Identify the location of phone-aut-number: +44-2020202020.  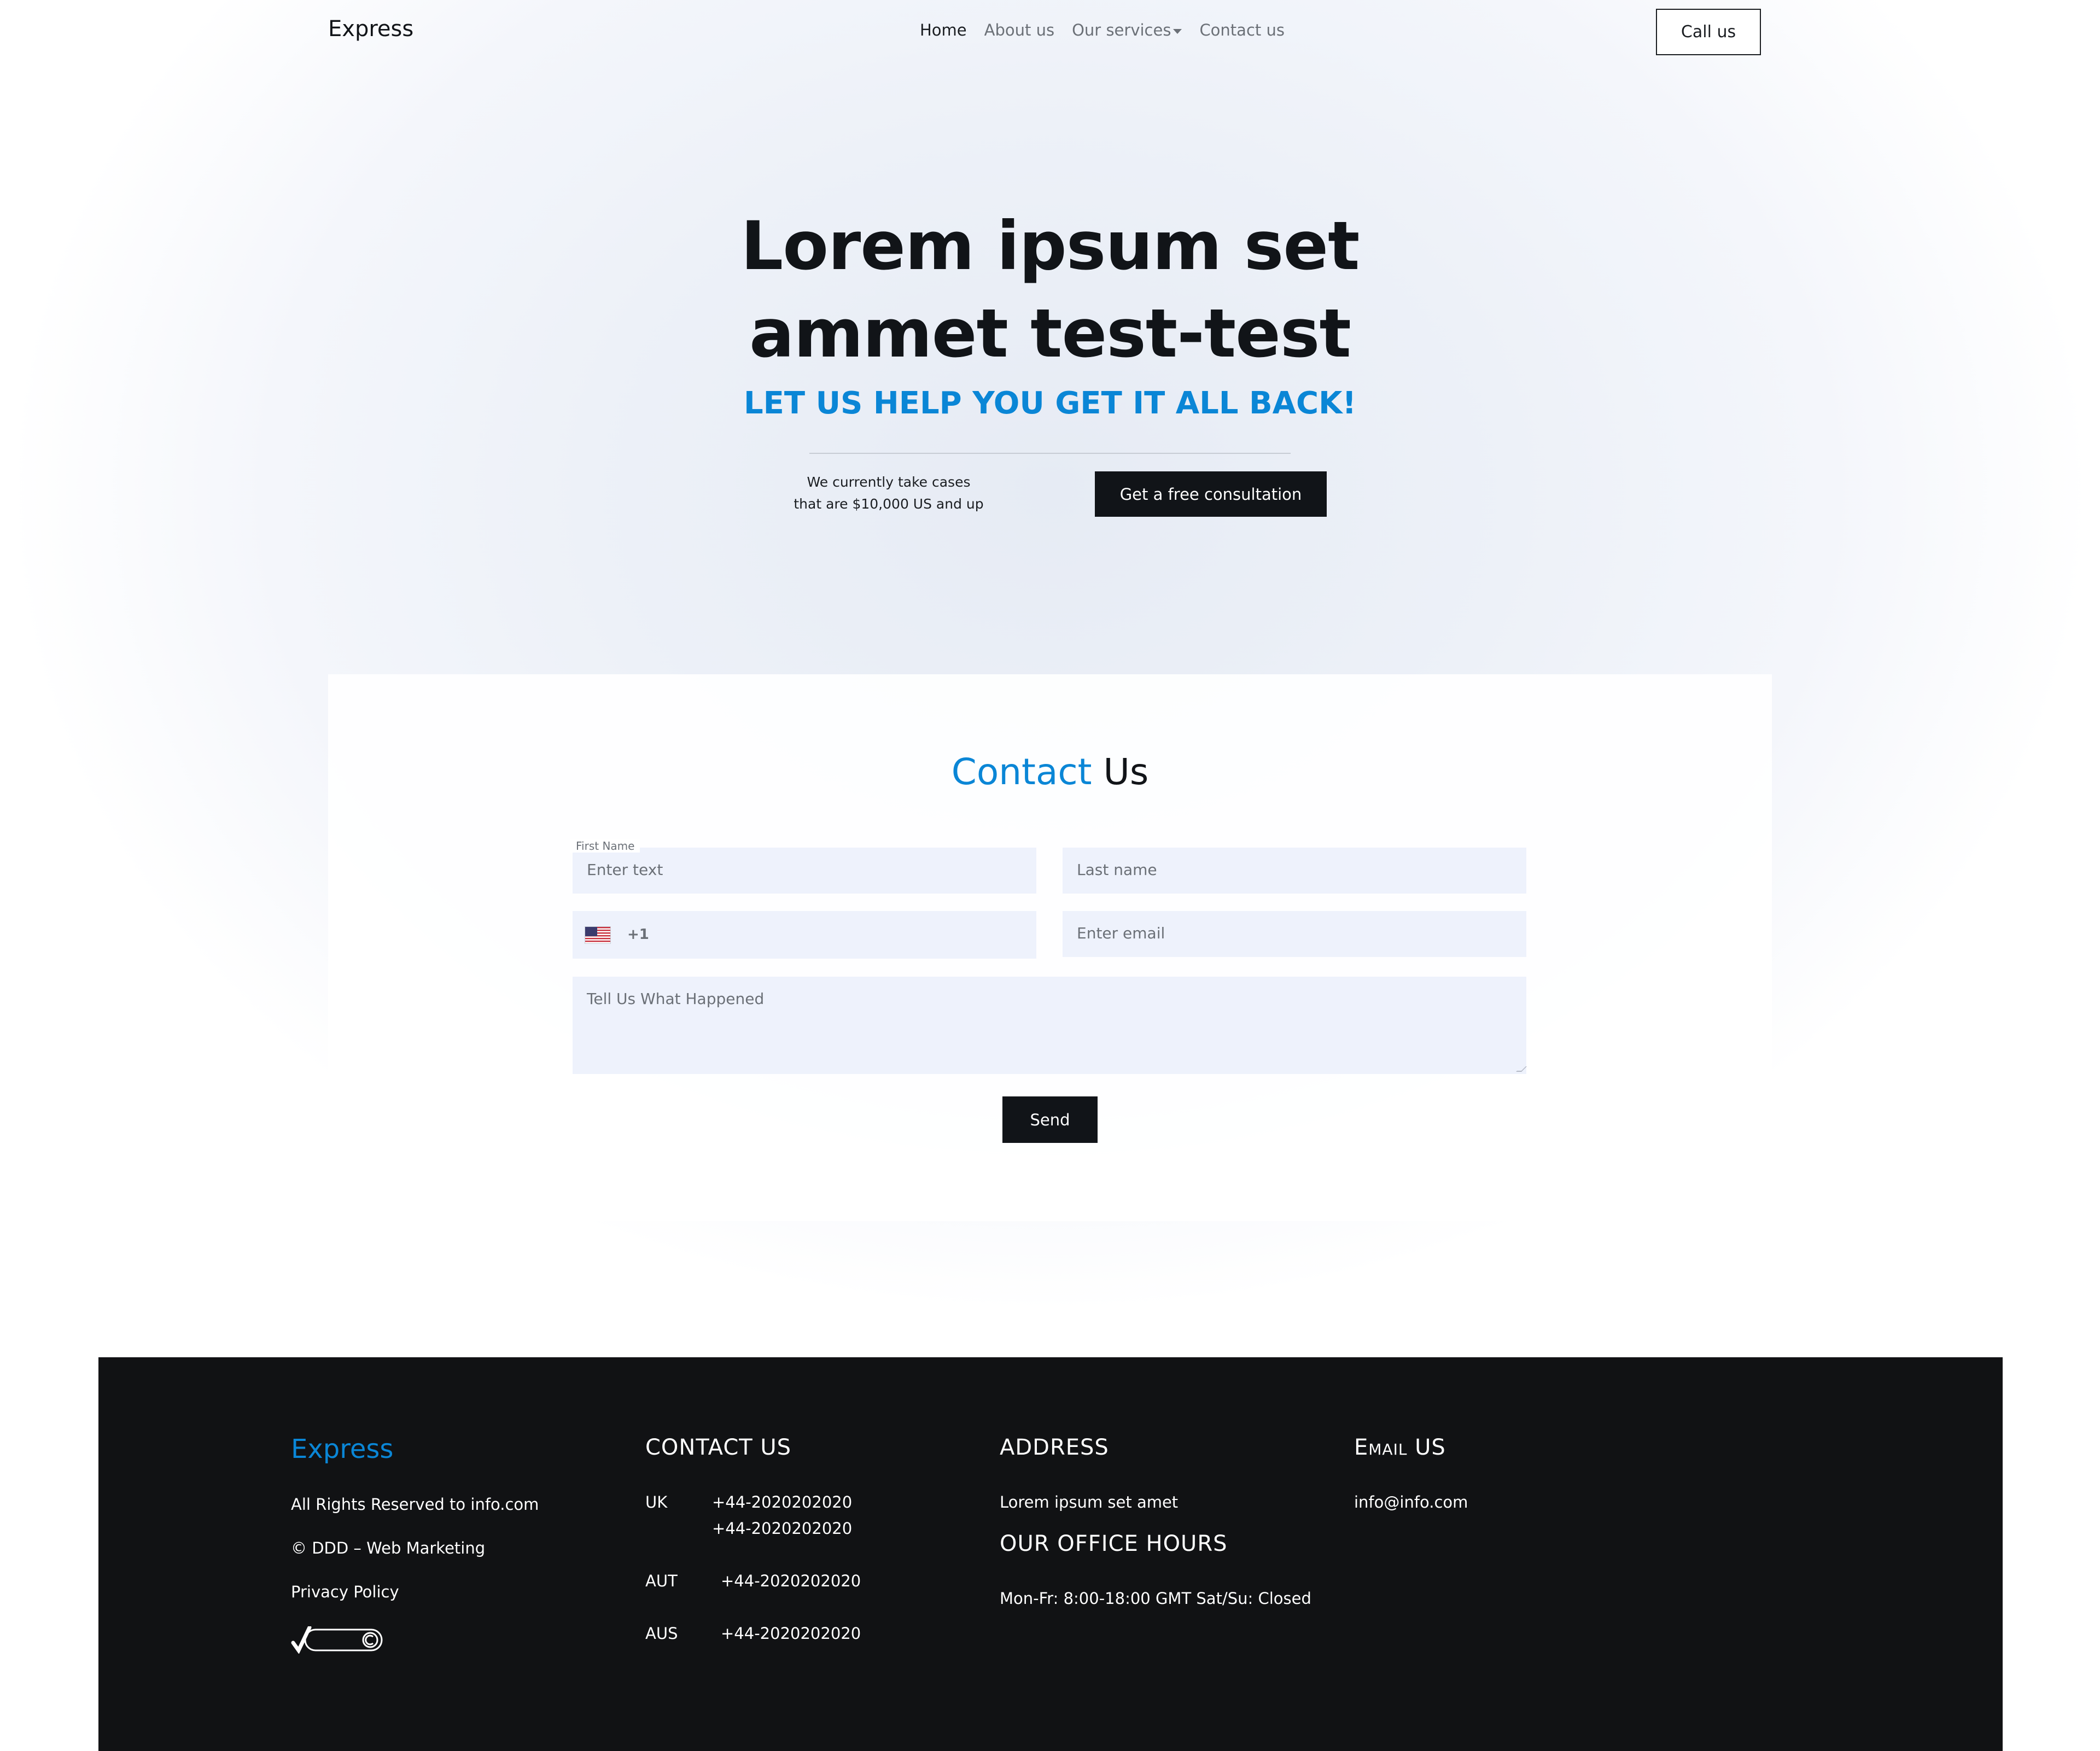
(791, 1581).